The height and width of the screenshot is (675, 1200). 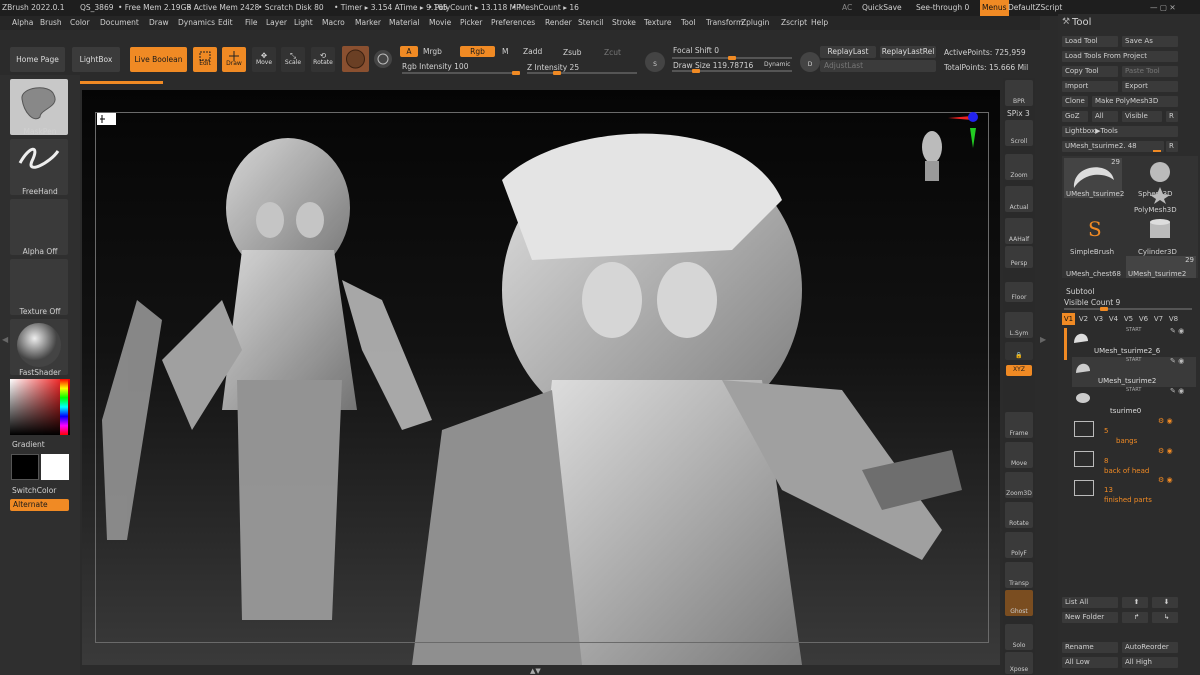 What do you see at coordinates (1157, 151) in the screenshot?
I see `current-tool-thumb` at bounding box center [1157, 151].